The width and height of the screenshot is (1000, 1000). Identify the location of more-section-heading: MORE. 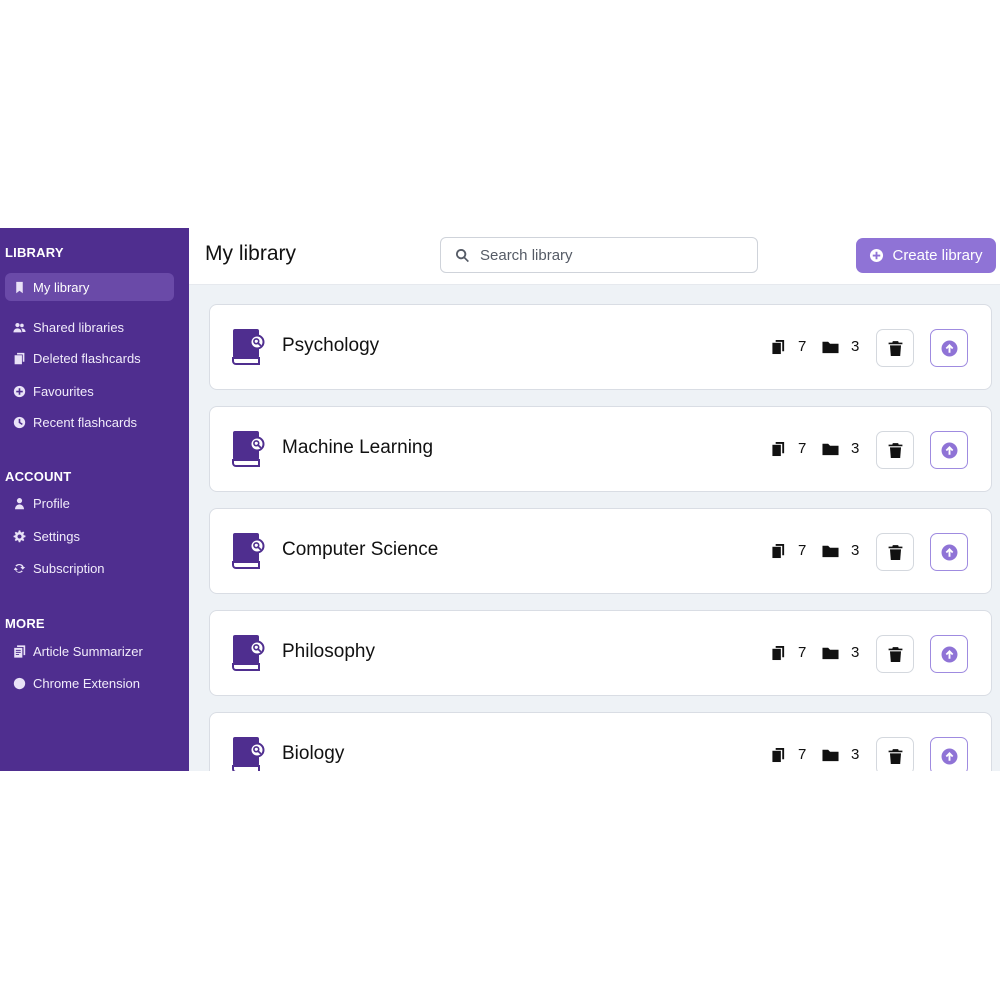
(25, 623).